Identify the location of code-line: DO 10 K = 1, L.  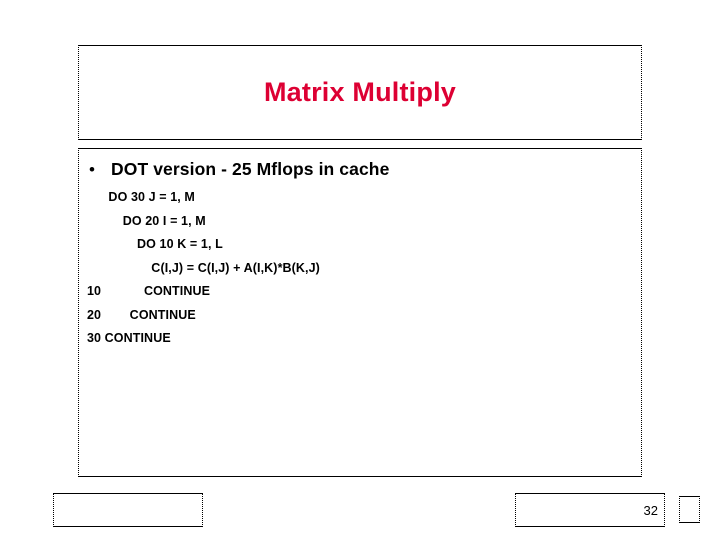
(155, 244).